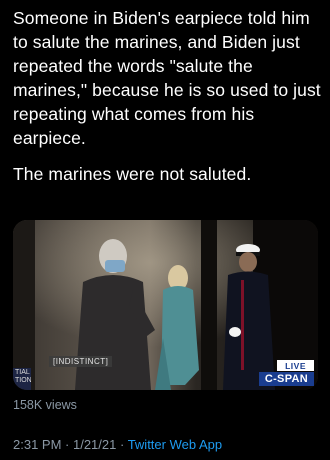  Describe the element at coordinates (45, 405) in the screenshot. I see `view-count: 158K views` at that location.